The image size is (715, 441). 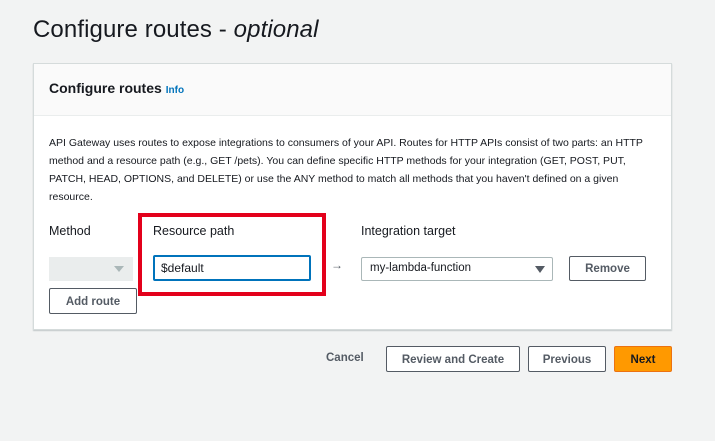 I want to click on remove-button: Remove, so click(x=607, y=268).